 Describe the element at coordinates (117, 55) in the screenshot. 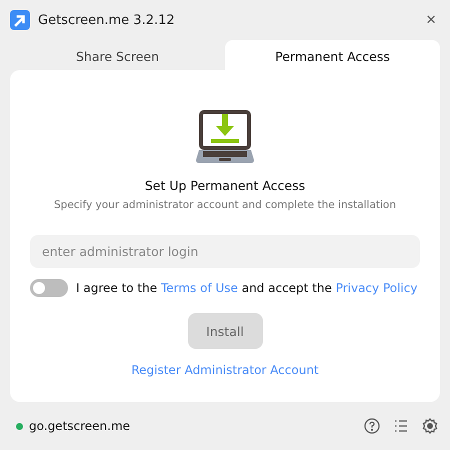

I see `tab: Share Screen` at that location.